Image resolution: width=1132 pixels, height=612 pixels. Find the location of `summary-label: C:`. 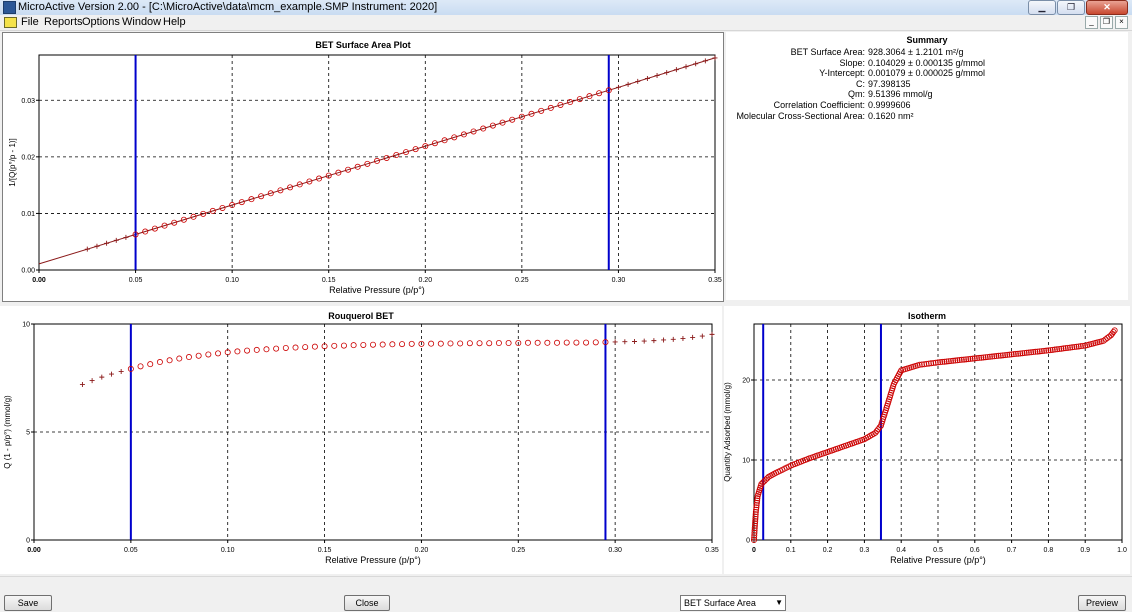

summary-label: C: is located at coordinates (860, 83).